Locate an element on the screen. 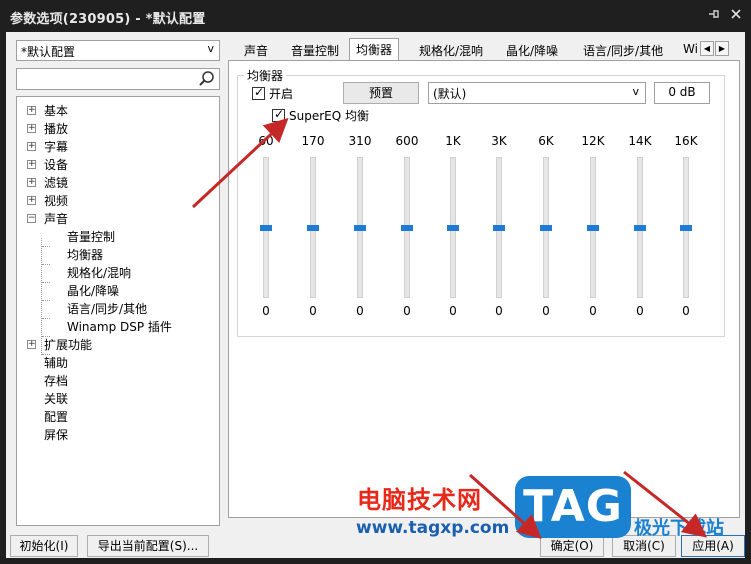 The height and width of the screenshot is (564, 751). tree-item-language: 语言/同步/其他 is located at coordinates (107, 309).